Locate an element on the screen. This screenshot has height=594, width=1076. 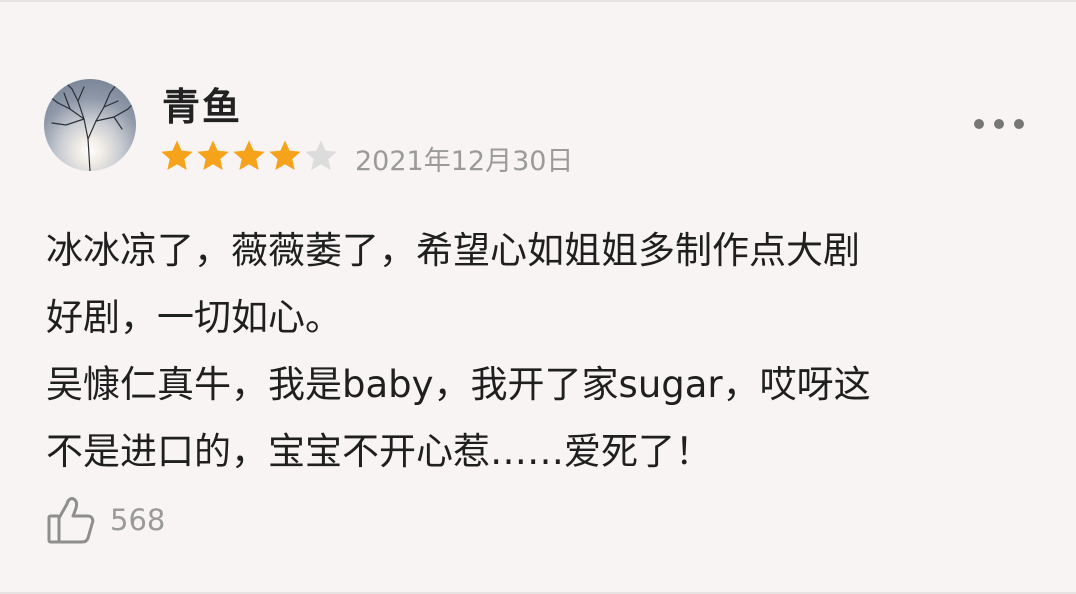
avatar-tree-image is located at coordinates (92, 126).